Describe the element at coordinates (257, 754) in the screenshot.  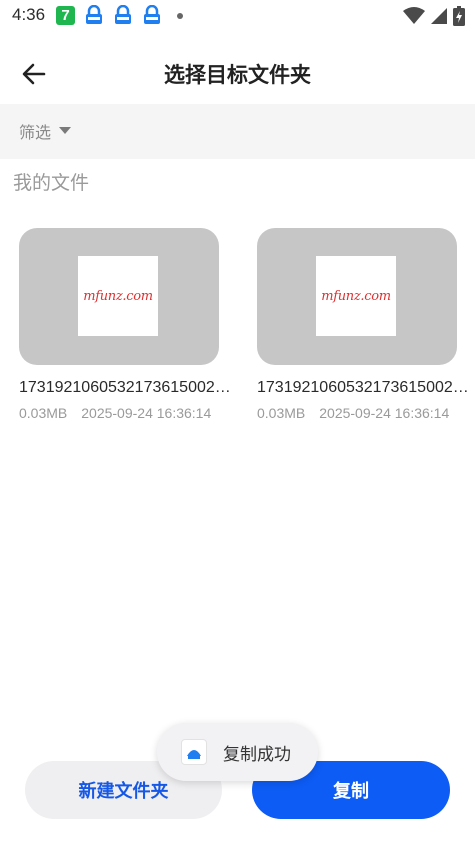
I see `toast-message: 复制成功` at that location.